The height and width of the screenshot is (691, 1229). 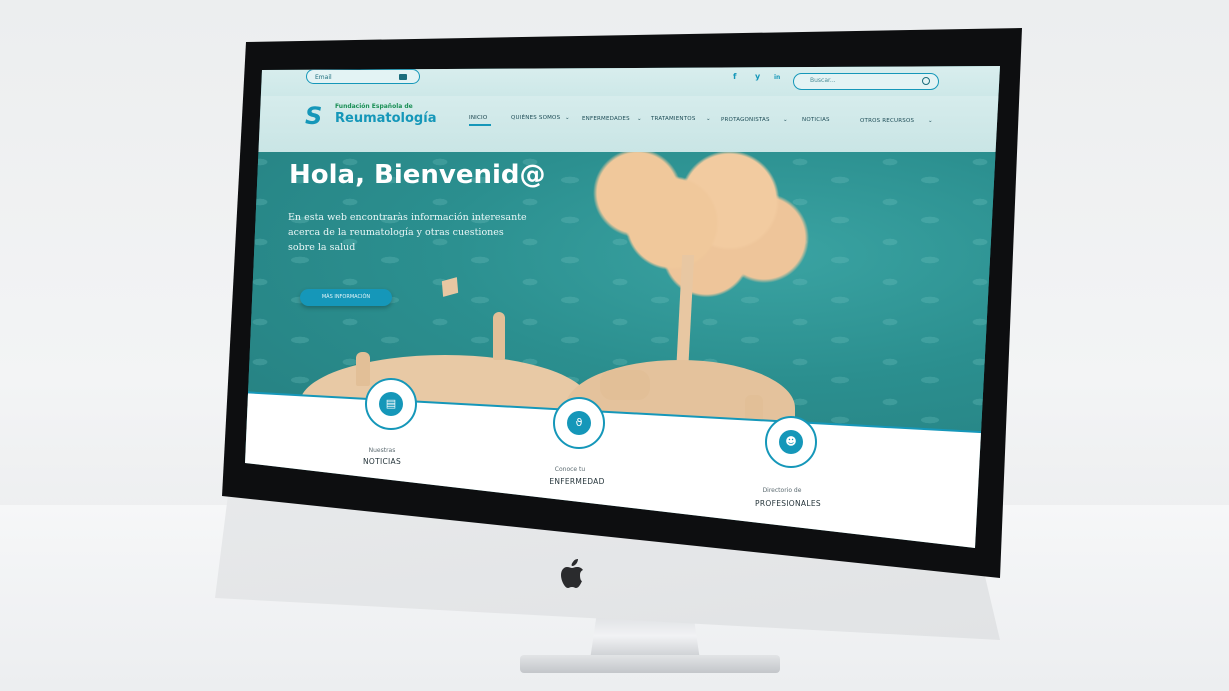 I want to click on facebook-icon: f, so click(x=734, y=76).